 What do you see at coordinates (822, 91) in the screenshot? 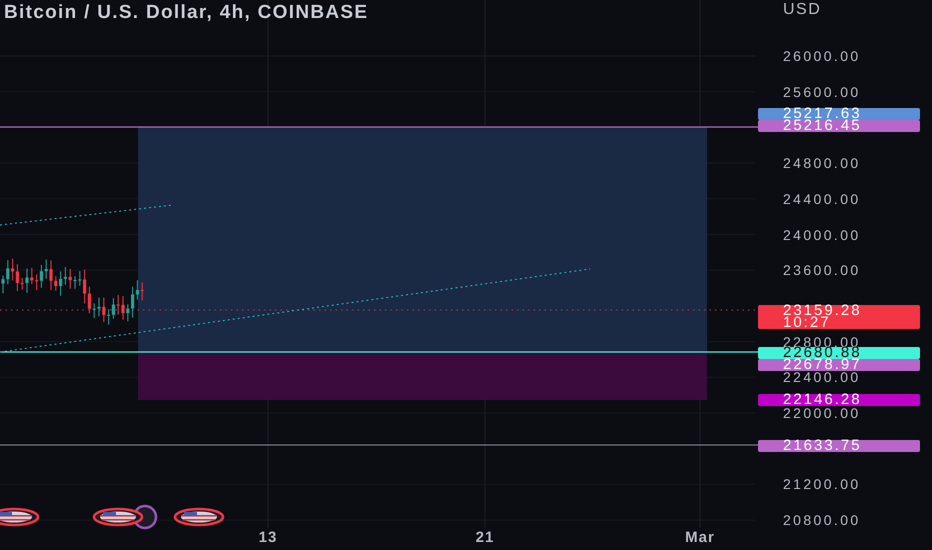
I see `price-tick: 25600.00` at bounding box center [822, 91].